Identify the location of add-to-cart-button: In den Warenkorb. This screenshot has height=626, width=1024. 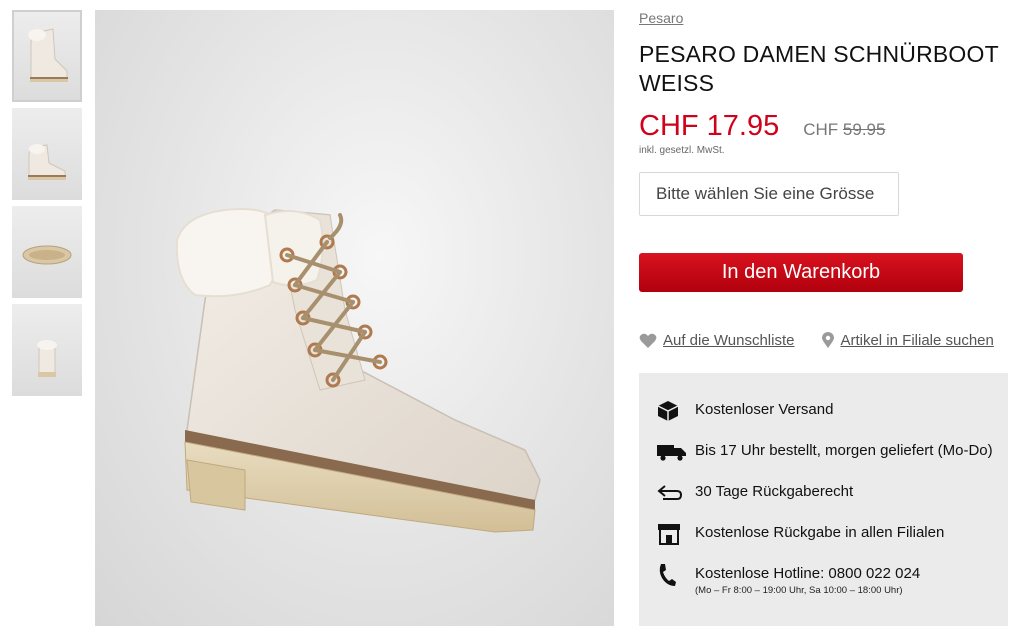
(801, 272).